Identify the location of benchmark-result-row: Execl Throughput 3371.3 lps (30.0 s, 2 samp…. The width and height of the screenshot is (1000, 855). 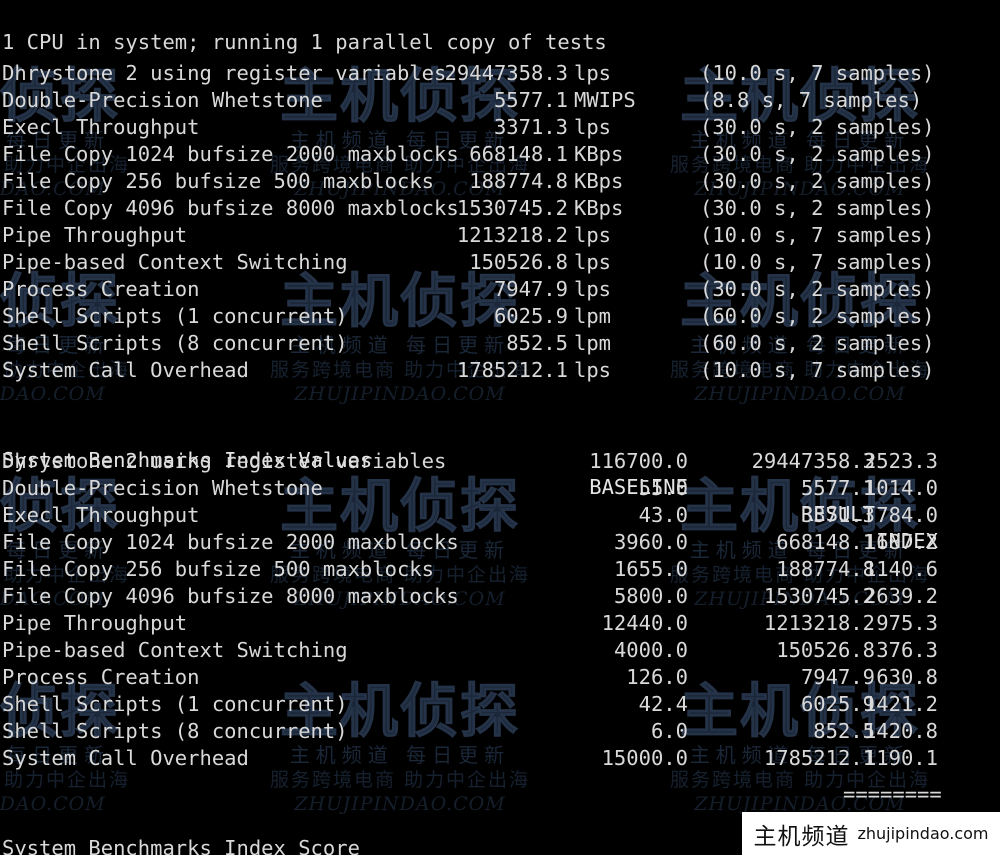
(500, 127).